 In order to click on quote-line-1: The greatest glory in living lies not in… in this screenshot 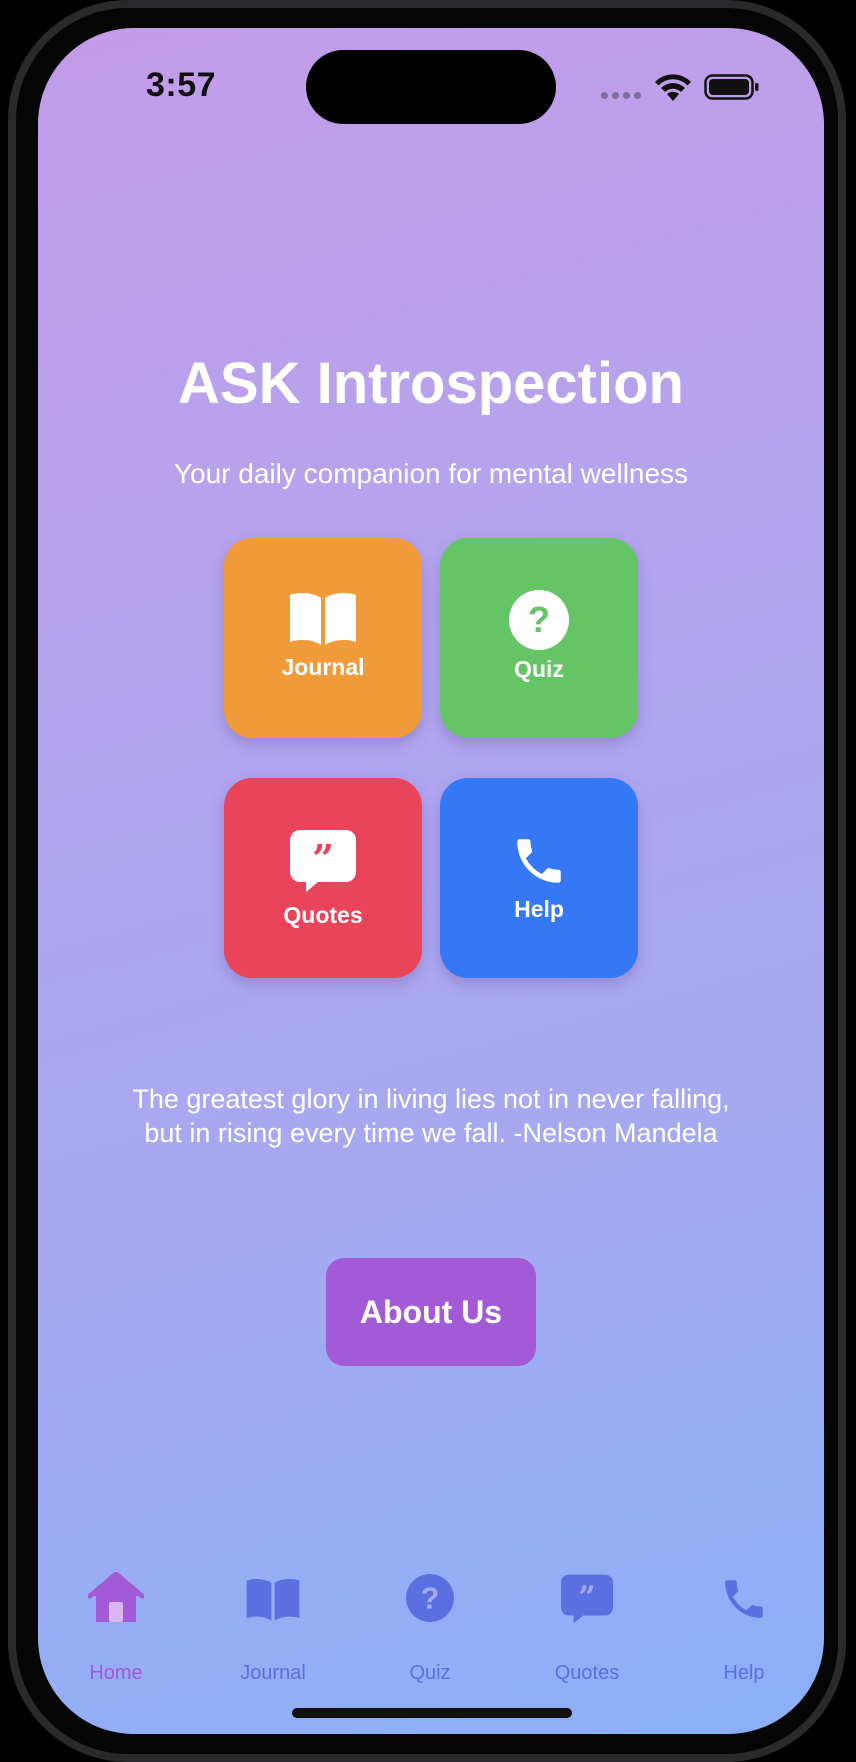, I will do `click(431, 1099)`.